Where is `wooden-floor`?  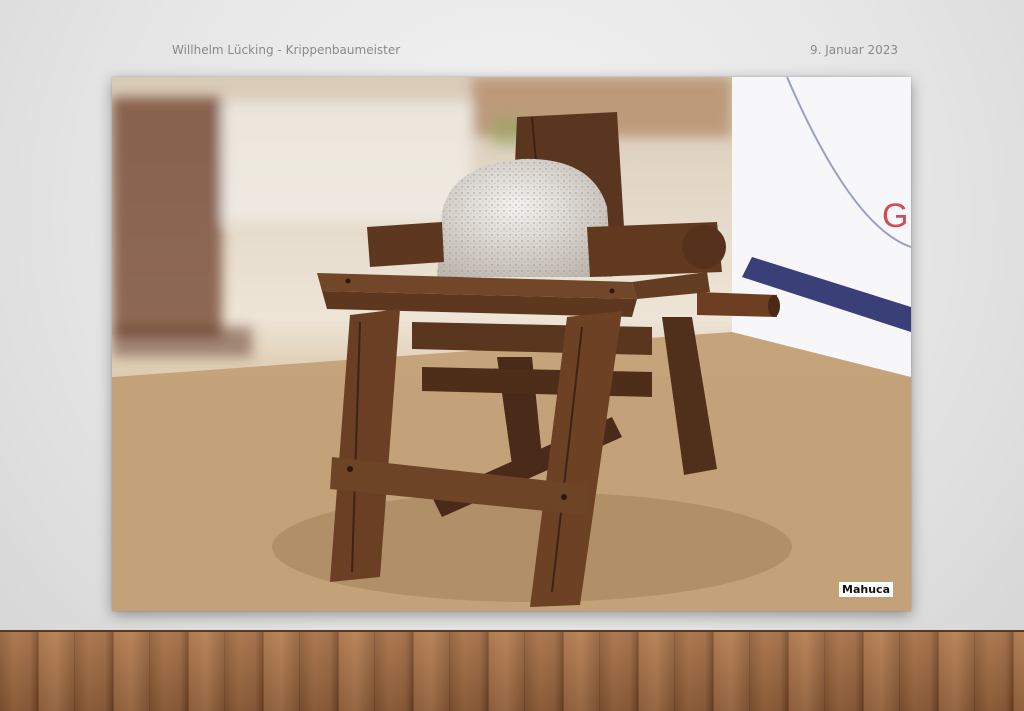 wooden-floor is located at coordinates (512, 670).